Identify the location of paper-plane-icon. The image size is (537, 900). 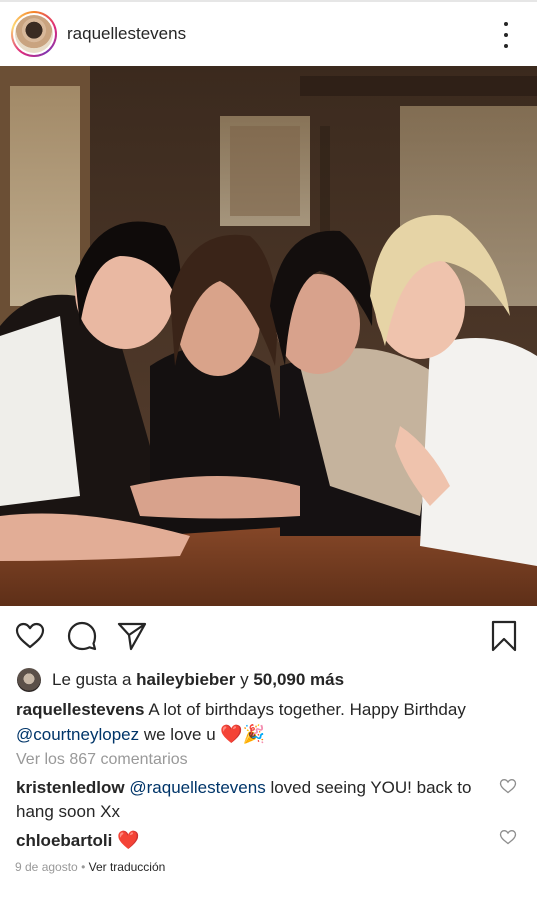
(132, 636).